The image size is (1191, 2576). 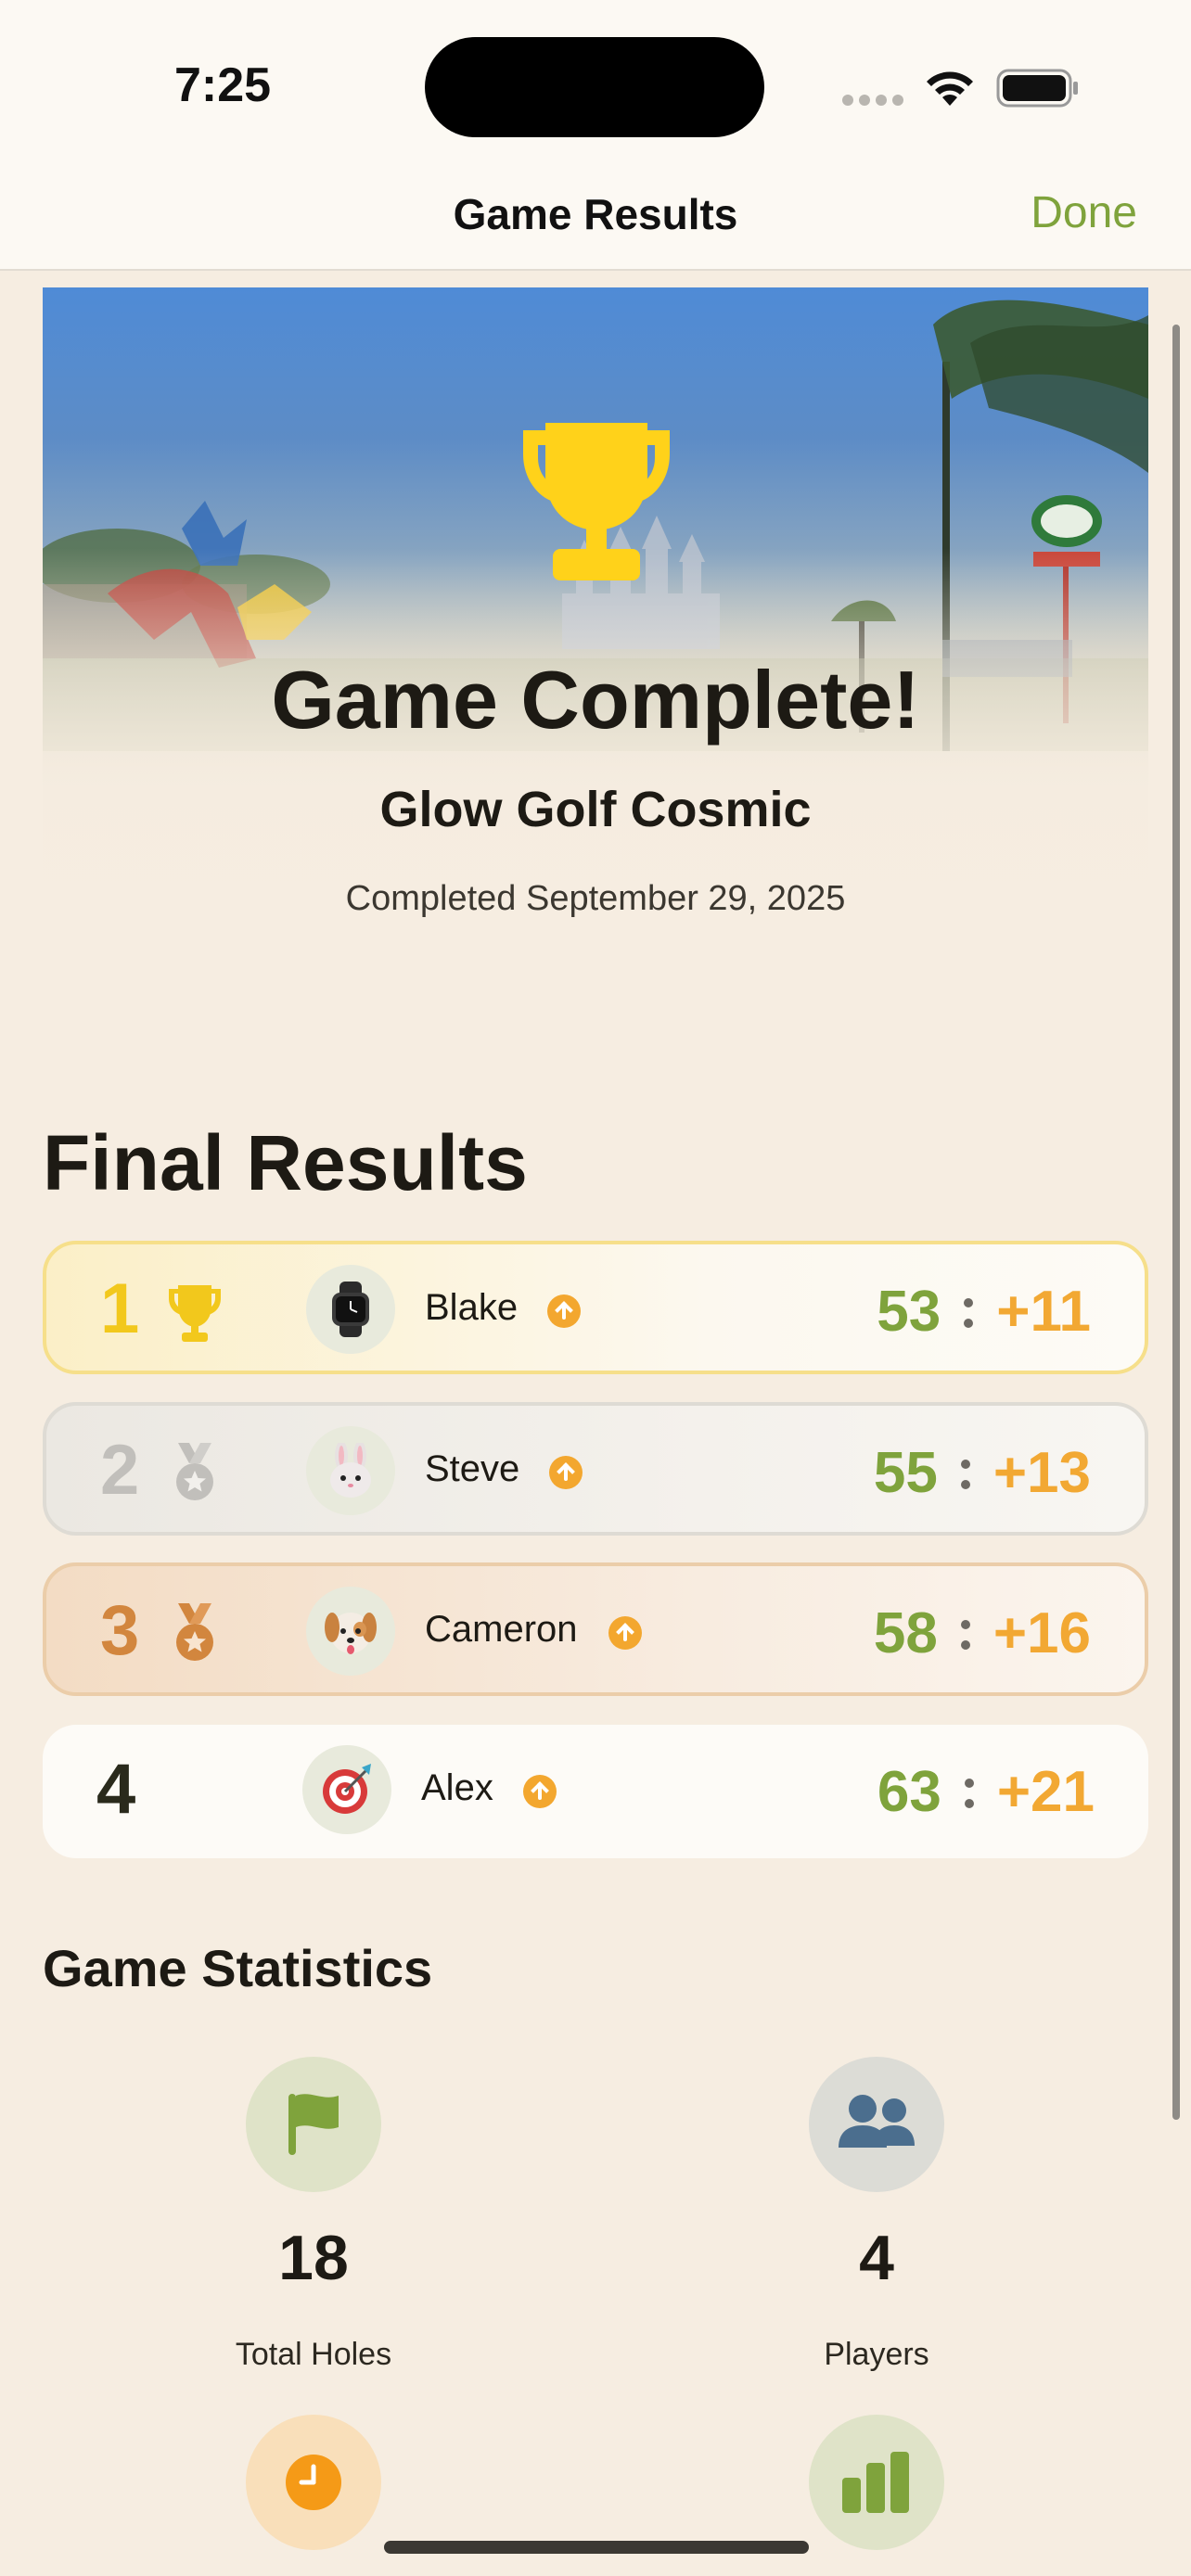 What do you see at coordinates (595, 1629) in the screenshot?
I see `result-row: 3 Cameron 58 +16` at bounding box center [595, 1629].